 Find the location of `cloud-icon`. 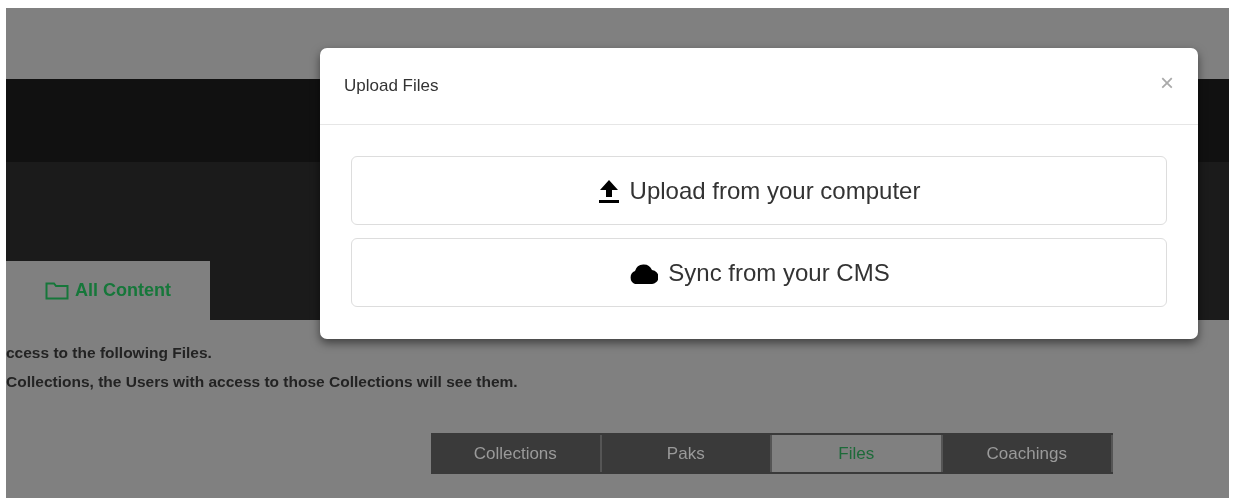

cloud-icon is located at coordinates (643, 272).